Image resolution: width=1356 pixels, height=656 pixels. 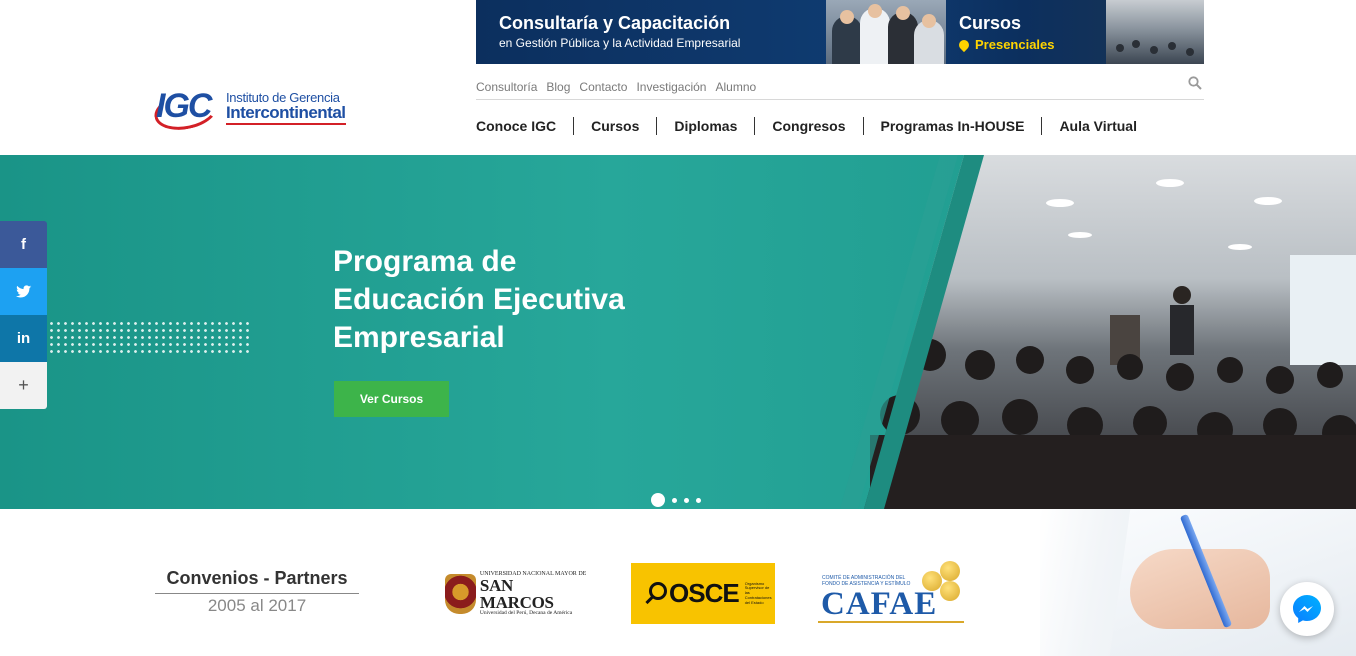 What do you see at coordinates (735, 87) in the screenshot?
I see `topnav-alumno: Alumno` at bounding box center [735, 87].